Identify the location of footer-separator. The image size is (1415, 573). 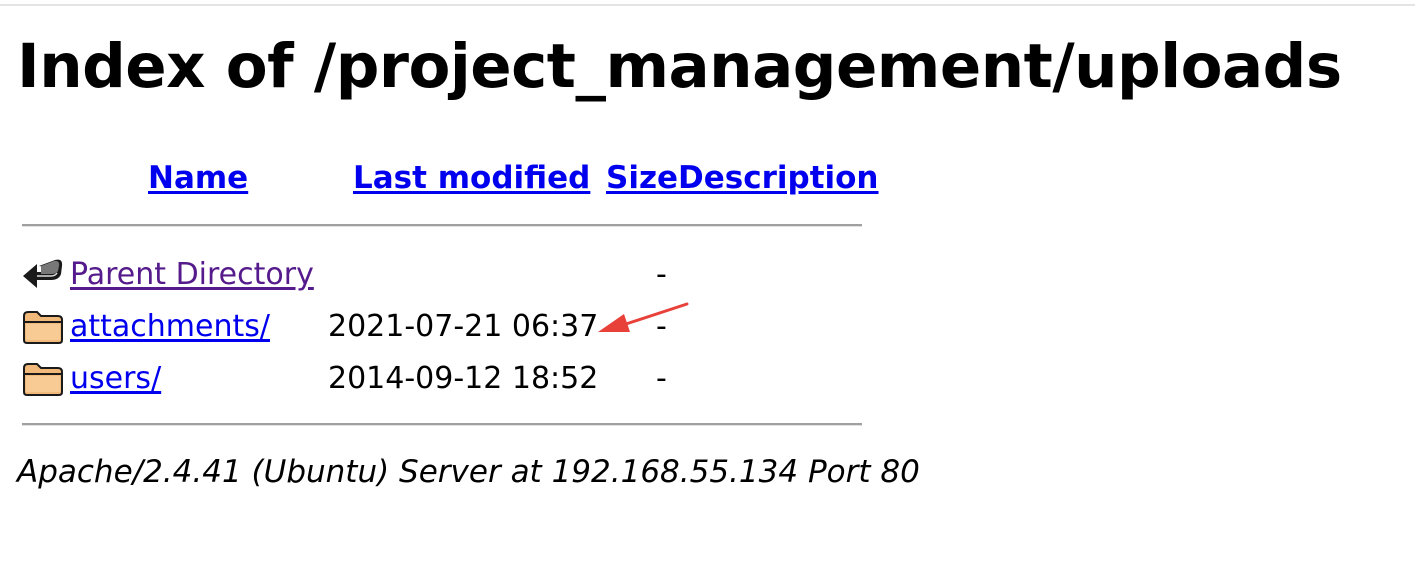
(442, 424).